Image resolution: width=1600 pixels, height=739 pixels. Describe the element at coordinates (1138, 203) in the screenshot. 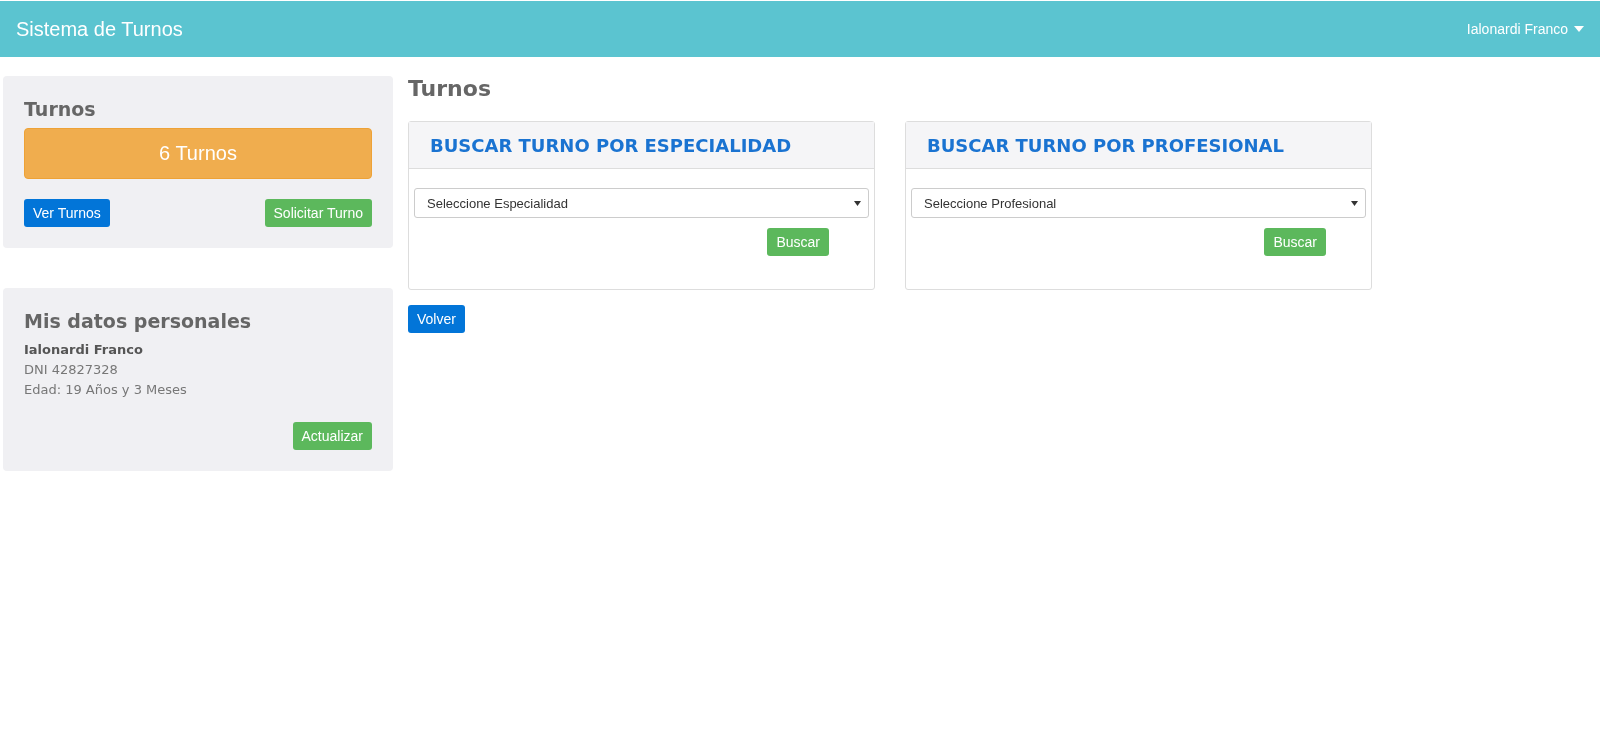

I see `select-field: Seleccione Profesional` at that location.